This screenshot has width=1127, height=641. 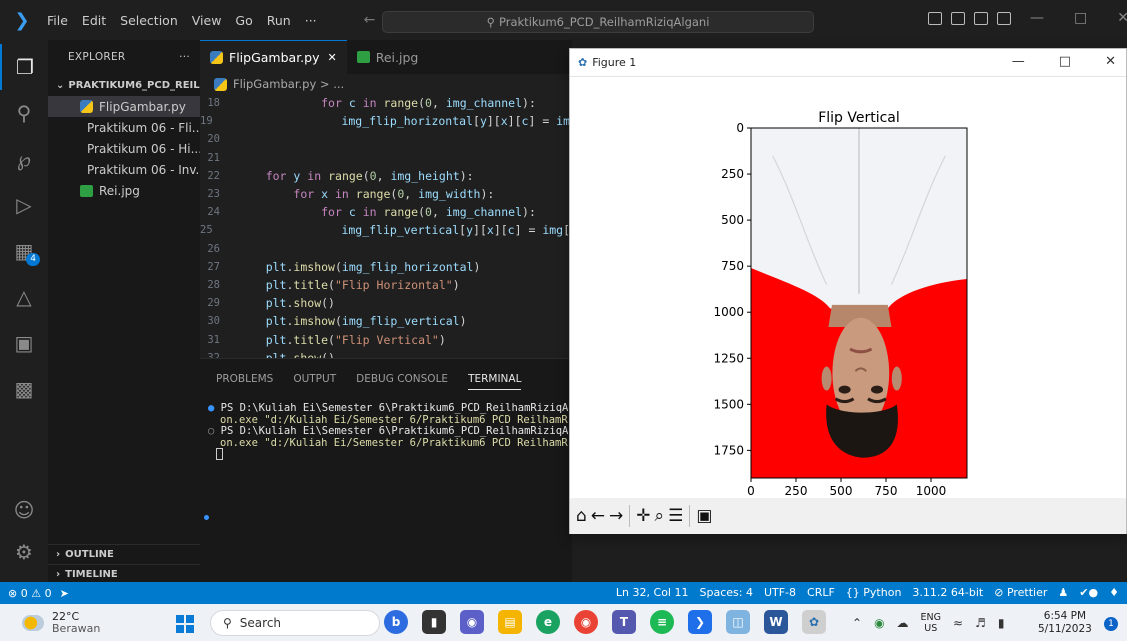 I want to click on source-control-icon: ℘, so click(x=24, y=159).